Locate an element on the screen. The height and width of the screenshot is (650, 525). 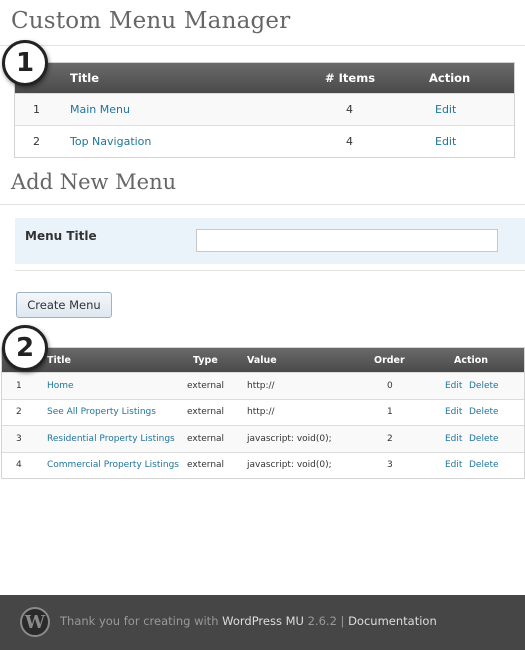
col-type-header: Type is located at coordinates (205, 360).